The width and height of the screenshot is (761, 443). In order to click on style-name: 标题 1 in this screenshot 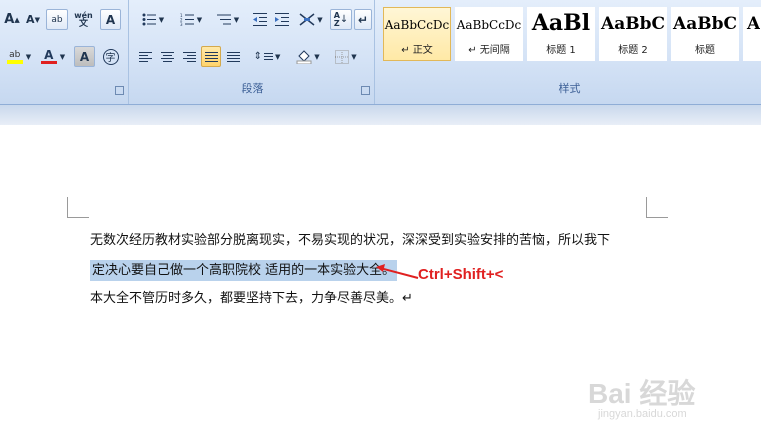, I will do `click(561, 50)`.